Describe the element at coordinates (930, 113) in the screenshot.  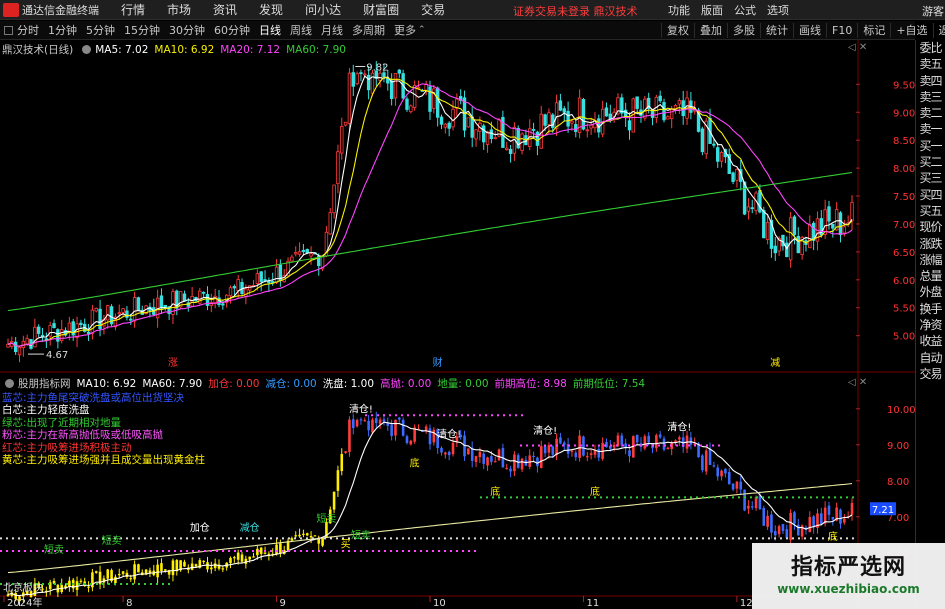
I see `side-sell2: 卖二` at that location.